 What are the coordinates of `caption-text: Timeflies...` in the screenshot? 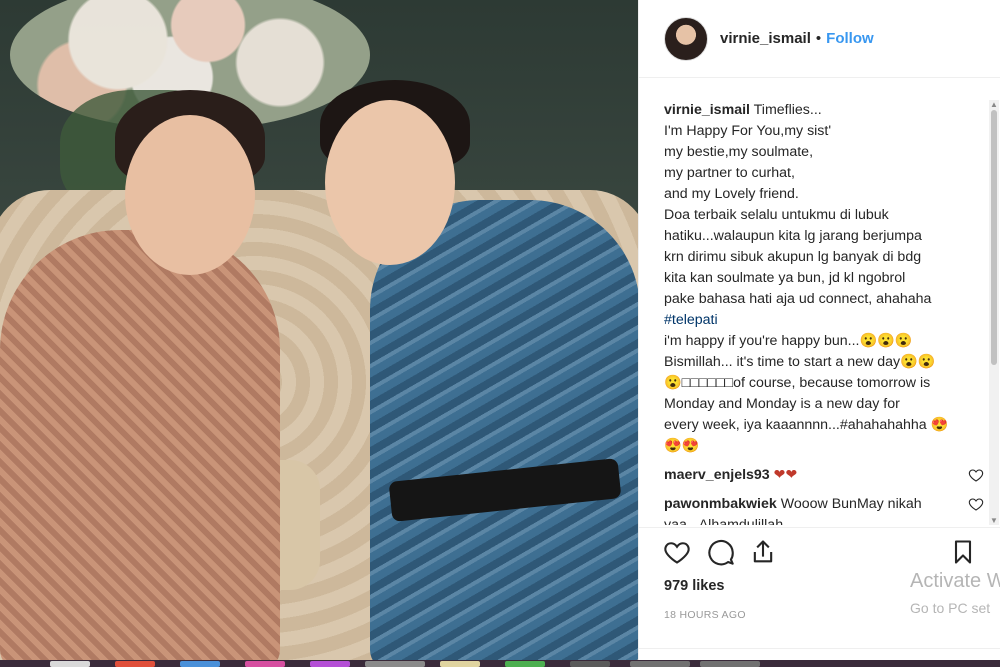 It's located at (787, 110).